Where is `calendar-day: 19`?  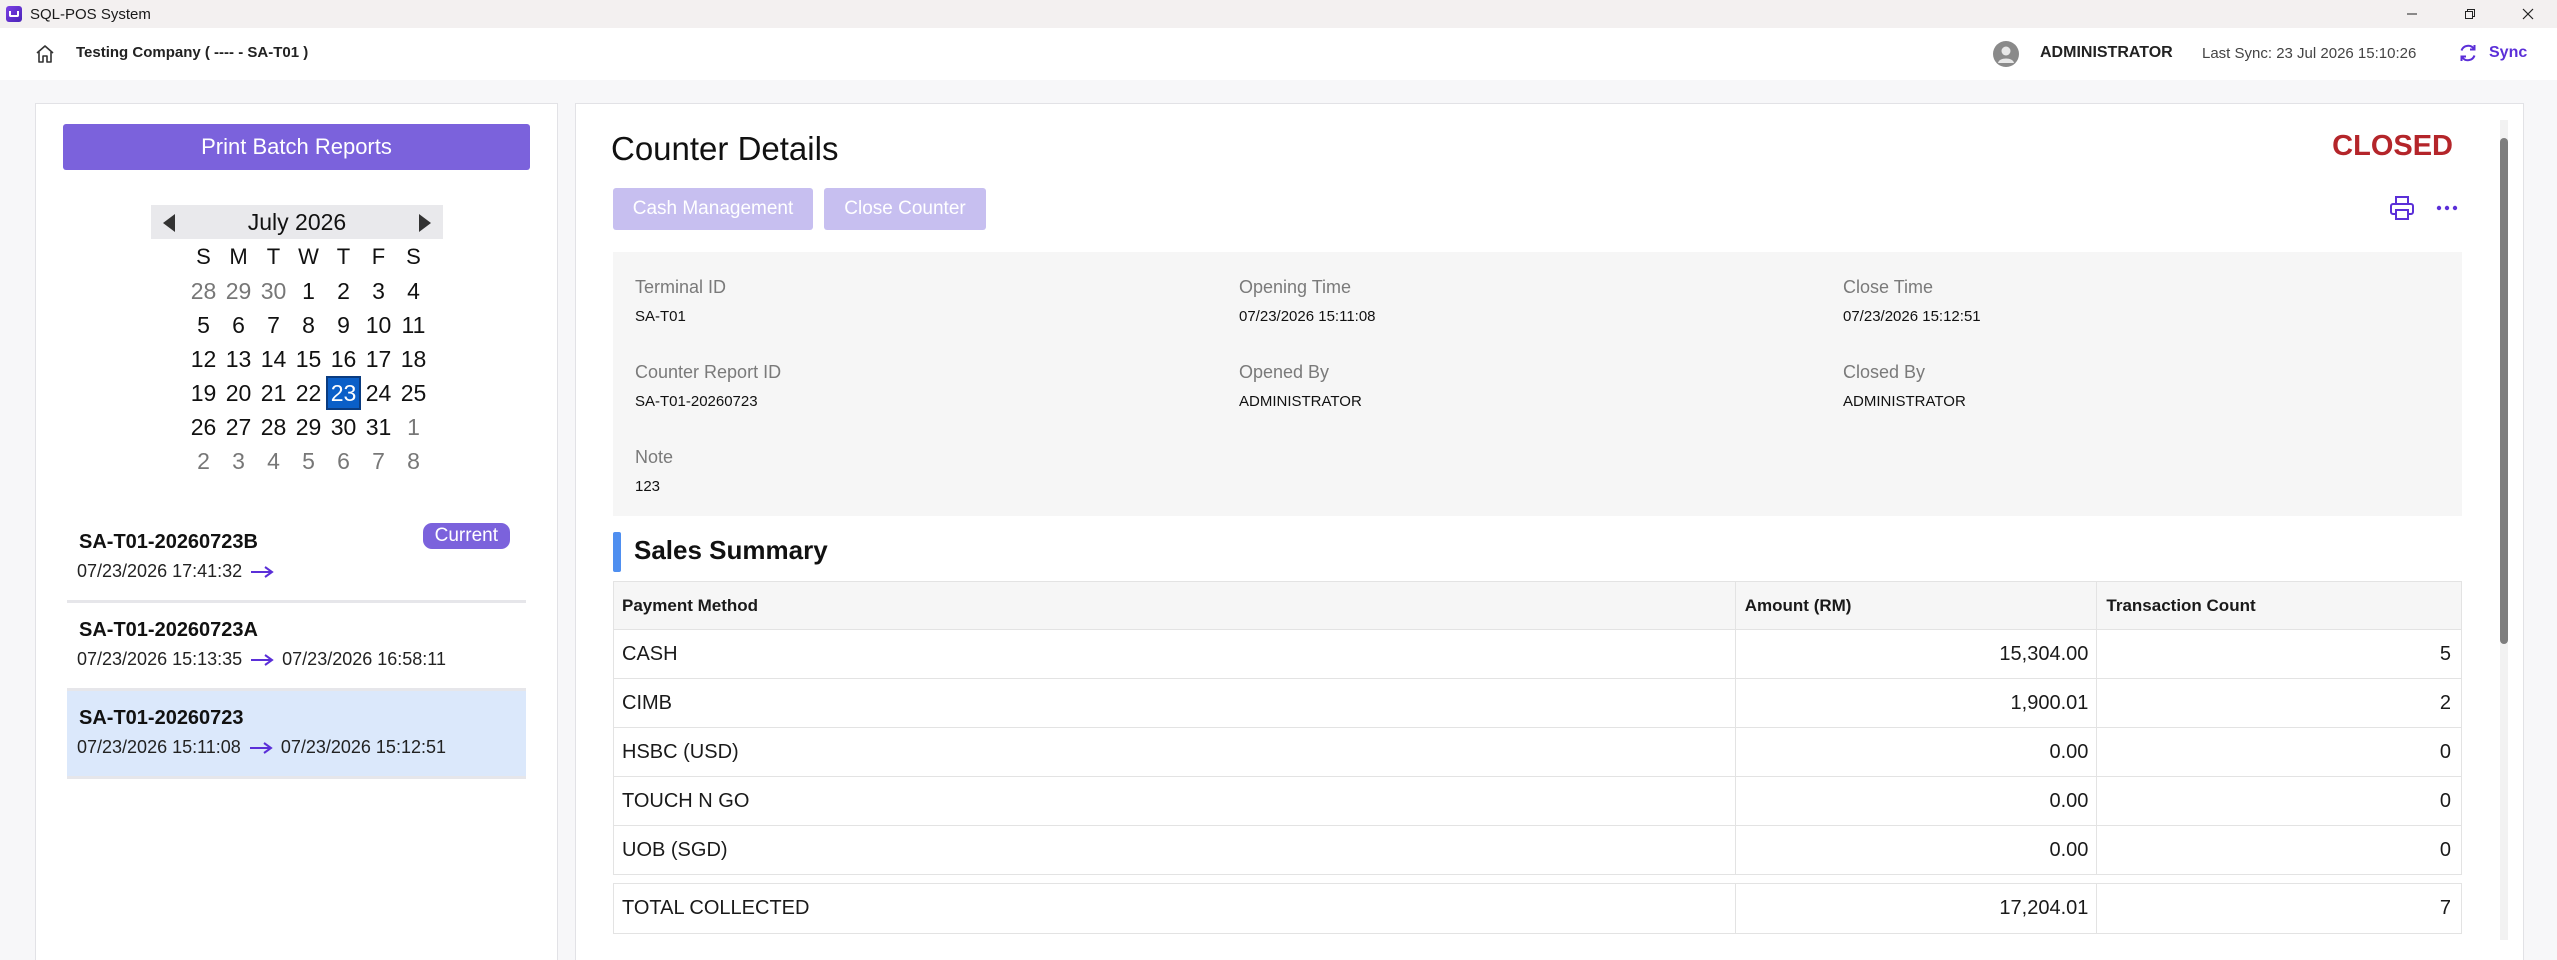
calendar-day: 19 is located at coordinates (203, 393).